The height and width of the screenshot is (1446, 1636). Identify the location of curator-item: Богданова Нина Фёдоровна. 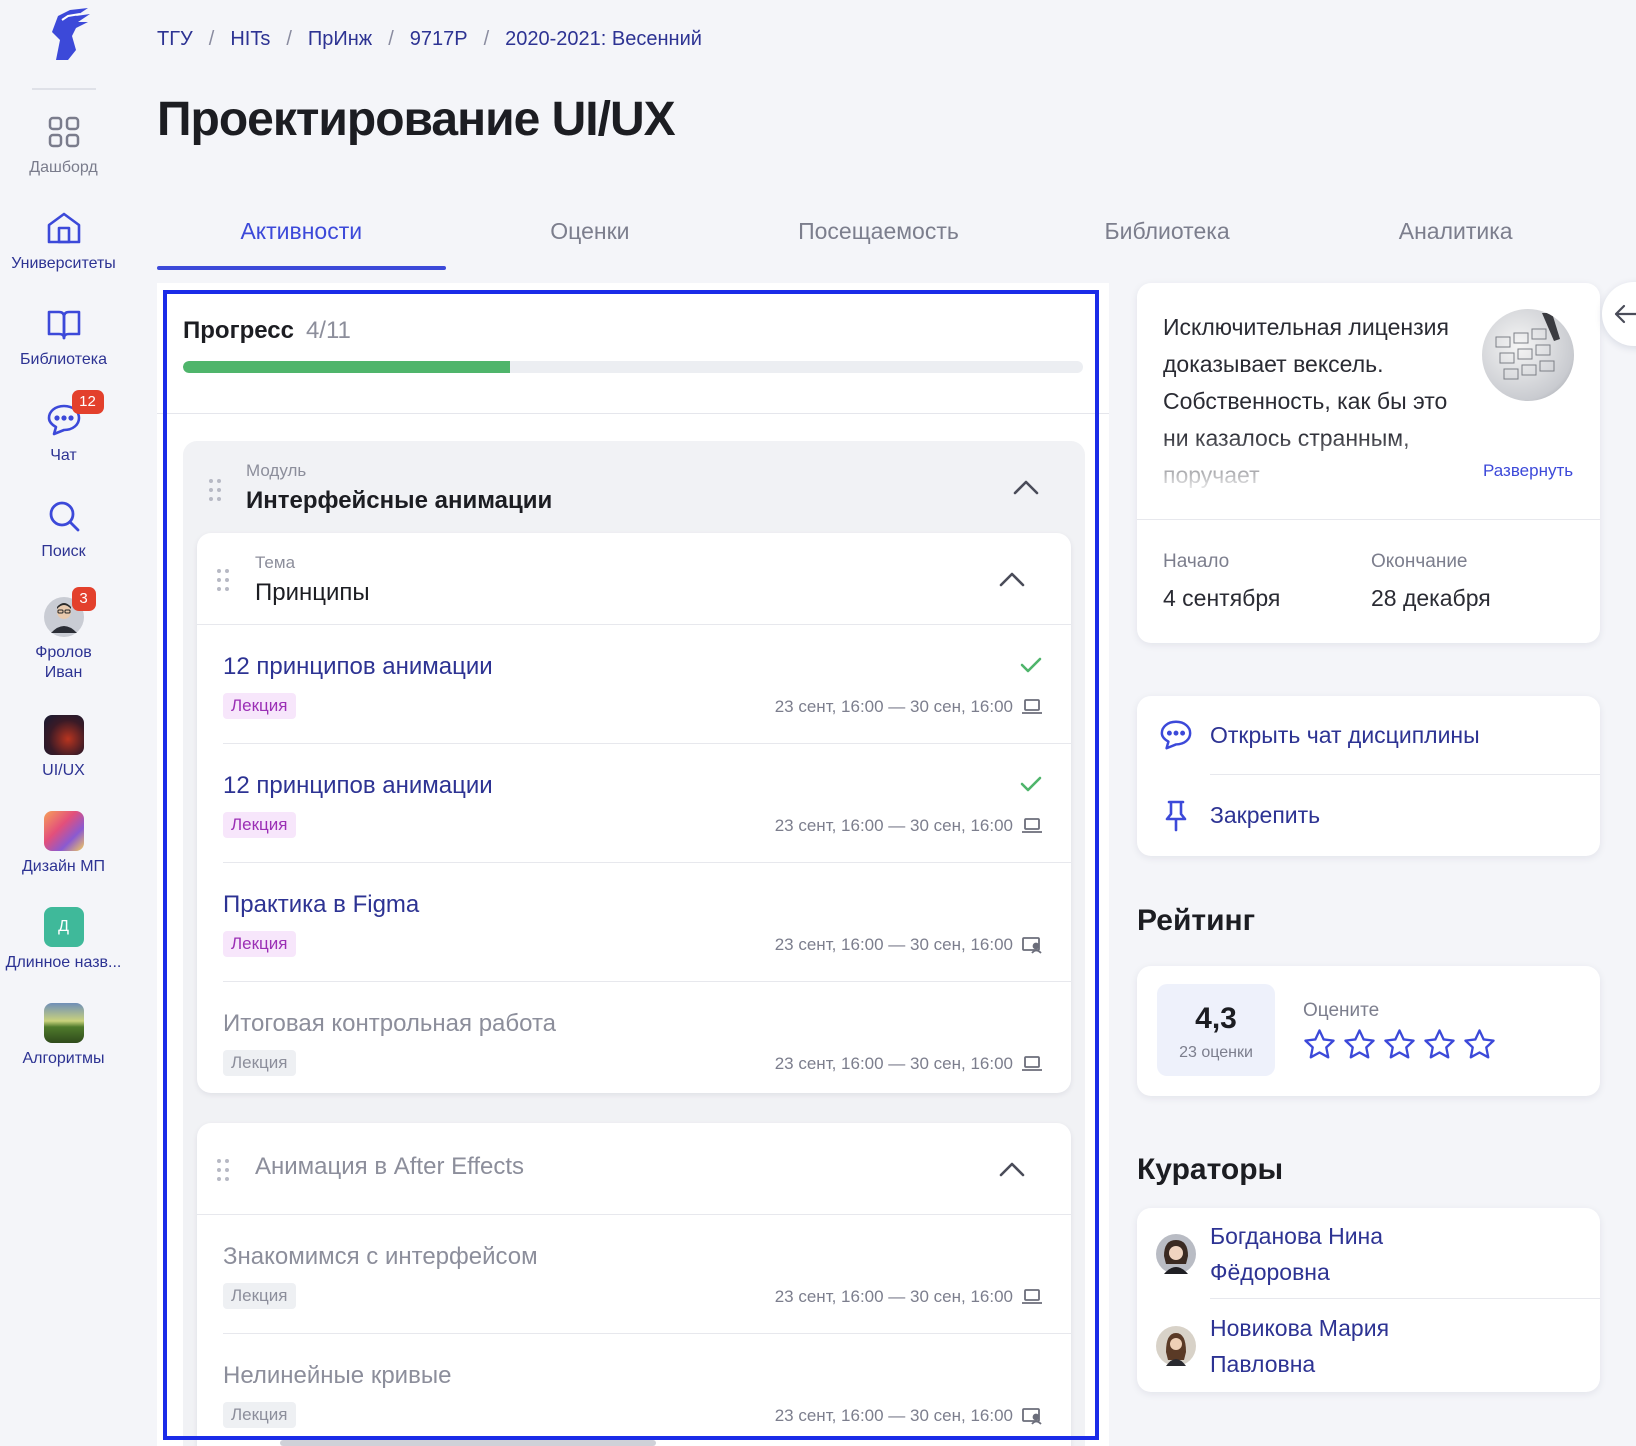
(1368, 1254).